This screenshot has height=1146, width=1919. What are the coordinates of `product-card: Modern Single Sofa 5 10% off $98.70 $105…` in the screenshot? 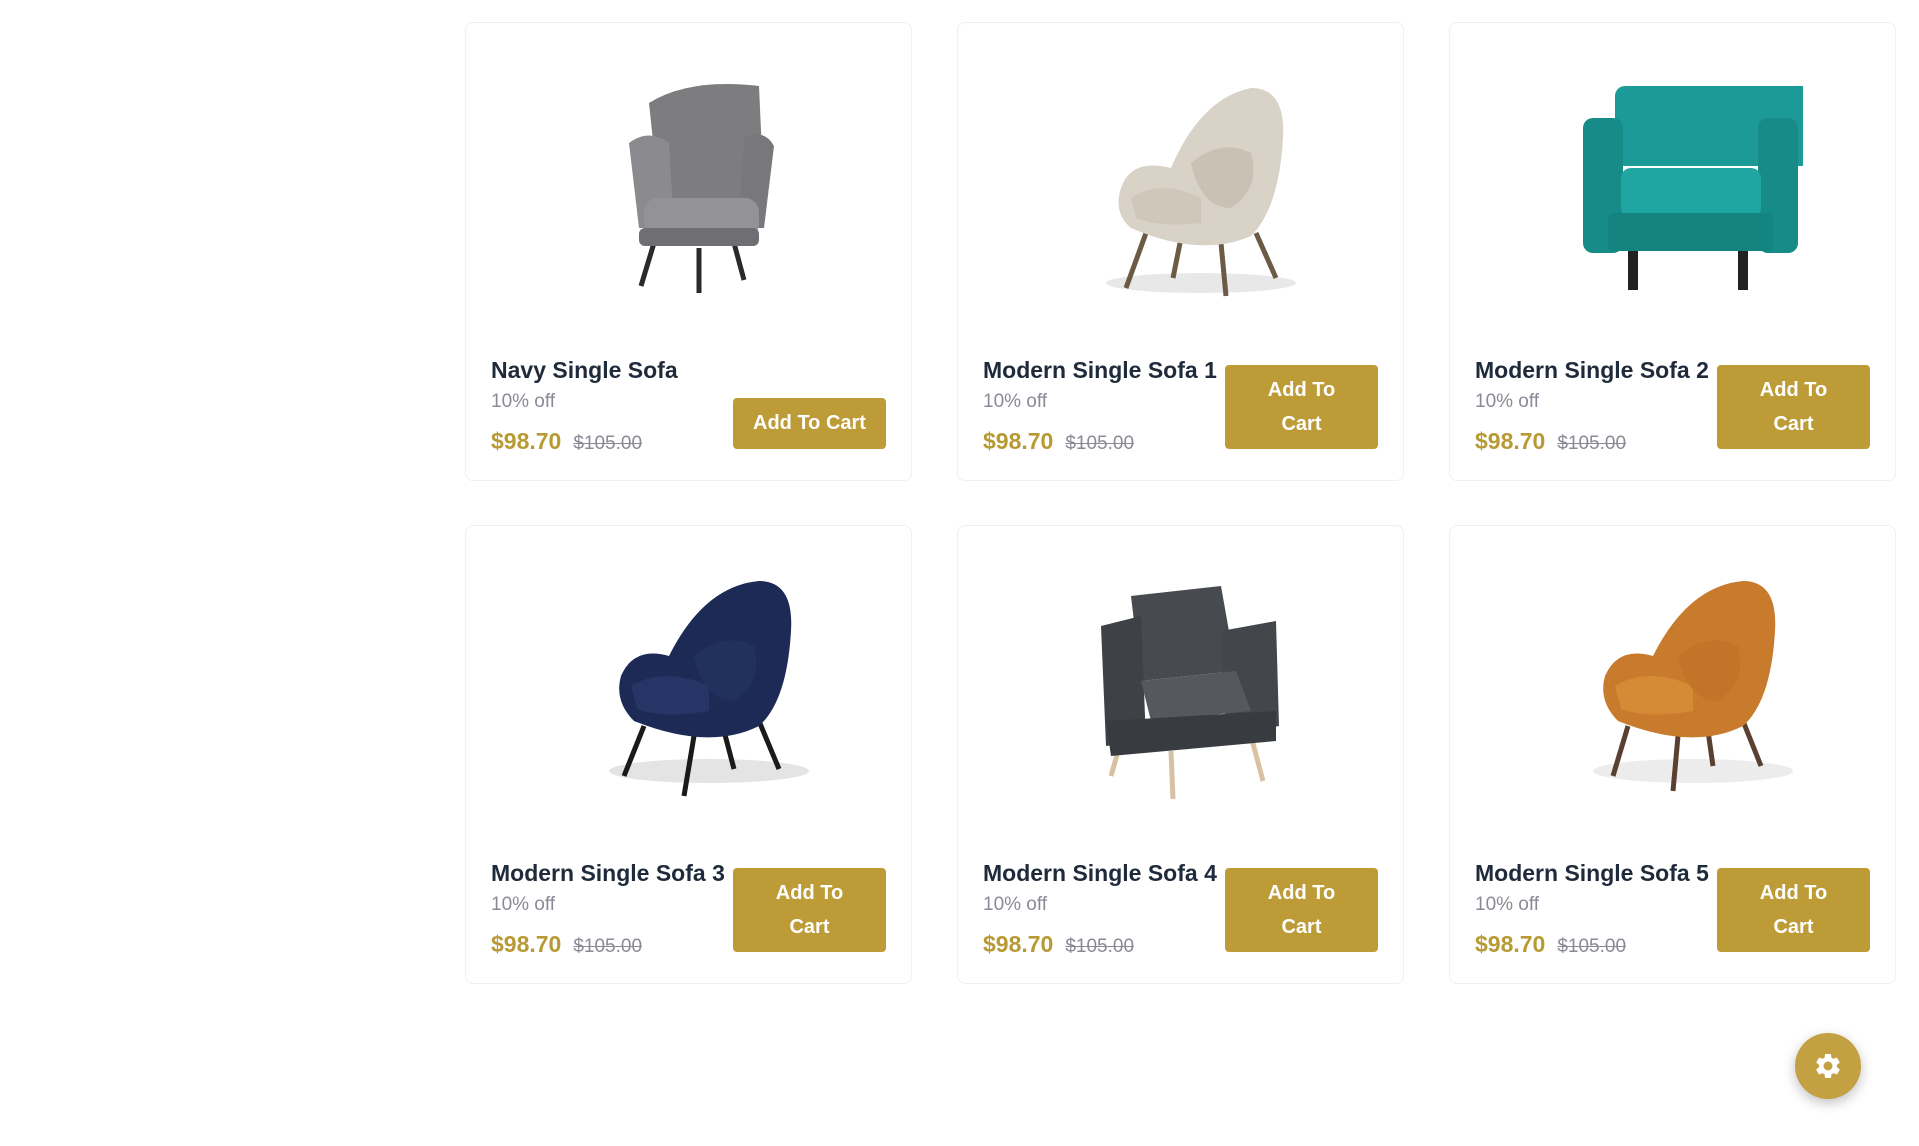 It's located at (1672, 754).